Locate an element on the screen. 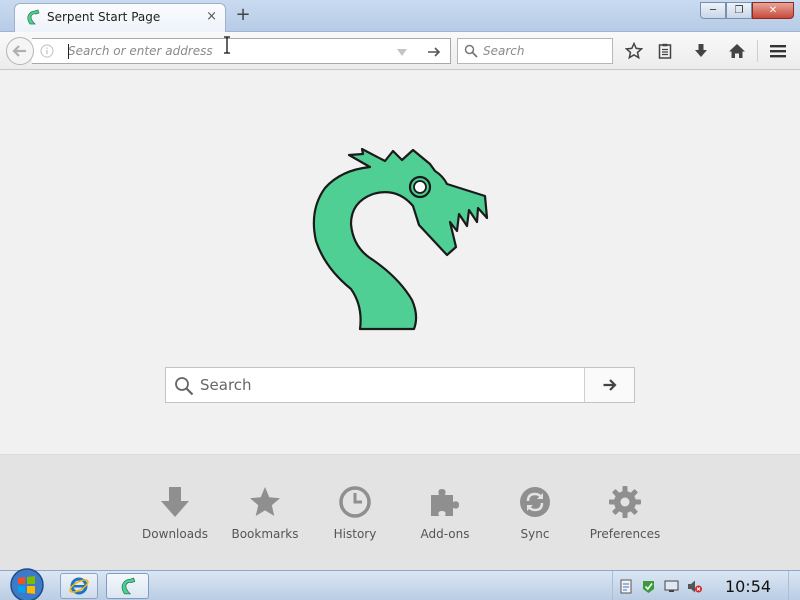  navigation-toolbar is located at coordinates (400, 51).